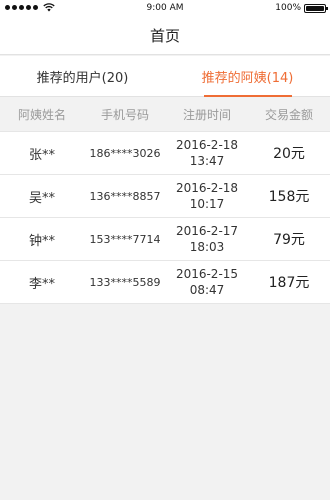 The height and width of the screenshot is (500, 330). Describe the element at coordinates (247, 96) in the screenshot. I see `active-tab-indicator` at that location.